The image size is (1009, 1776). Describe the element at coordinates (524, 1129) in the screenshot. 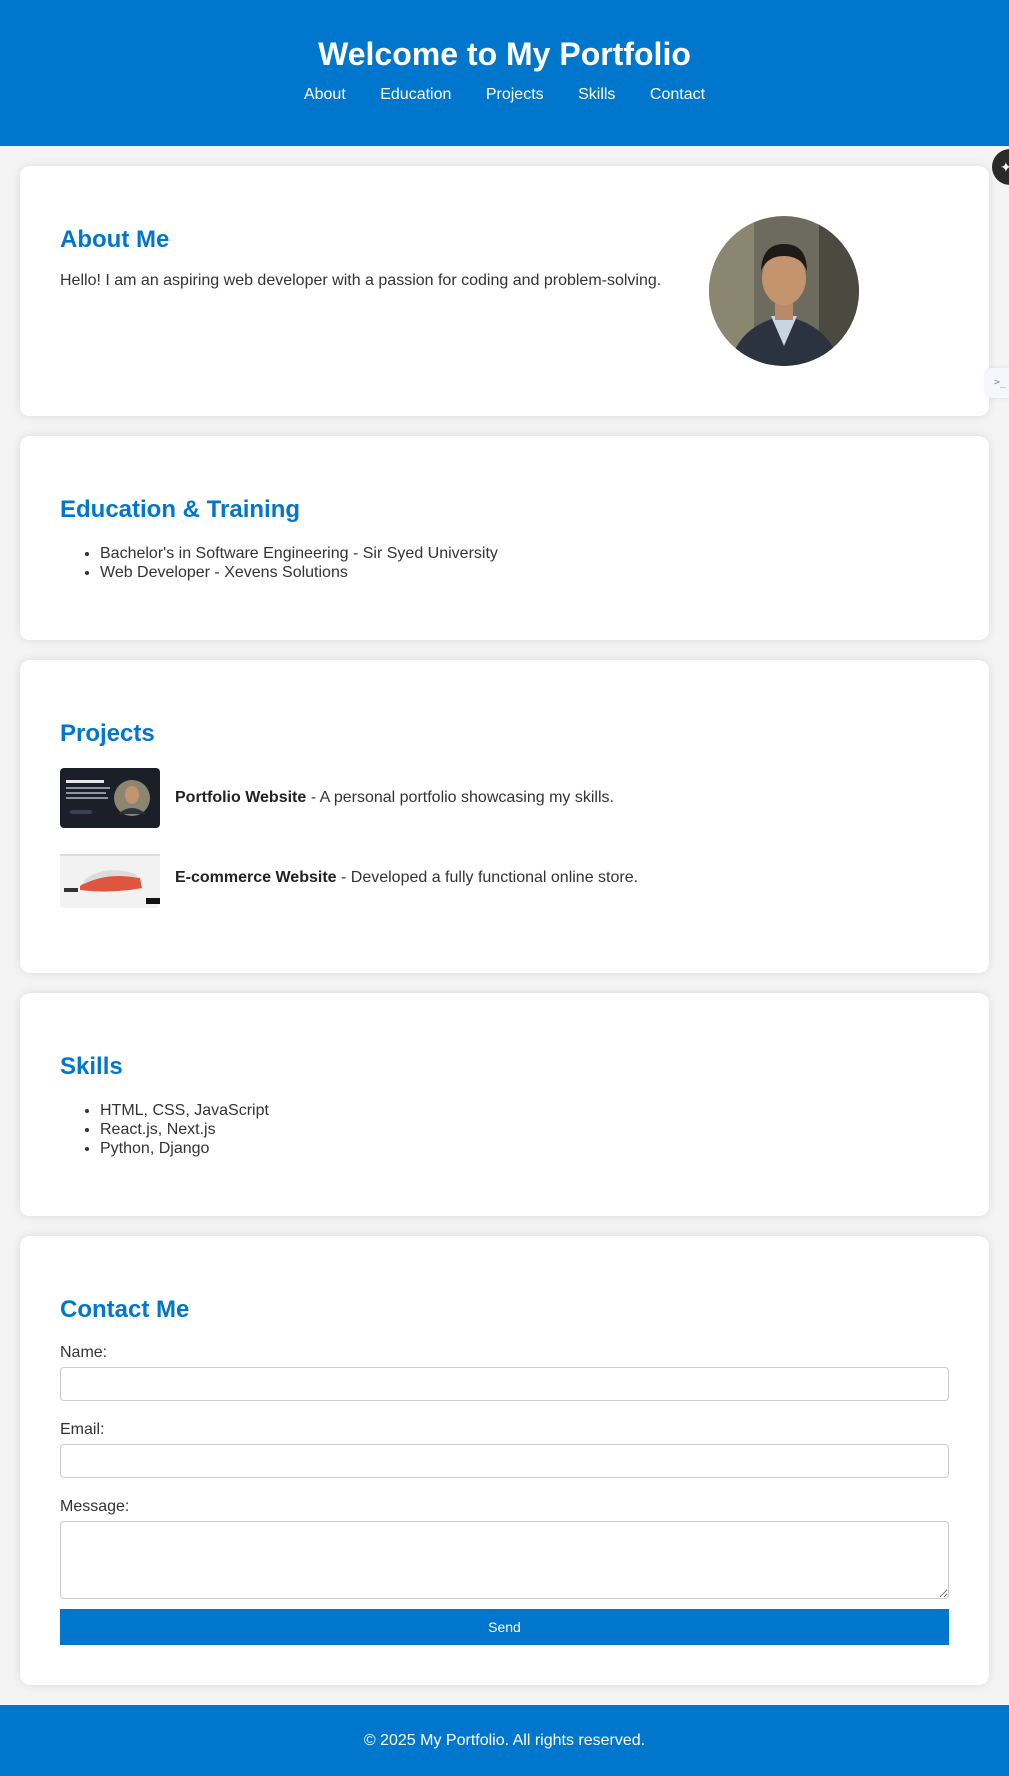

I see `list-item: React.js, Next.js` at that location.